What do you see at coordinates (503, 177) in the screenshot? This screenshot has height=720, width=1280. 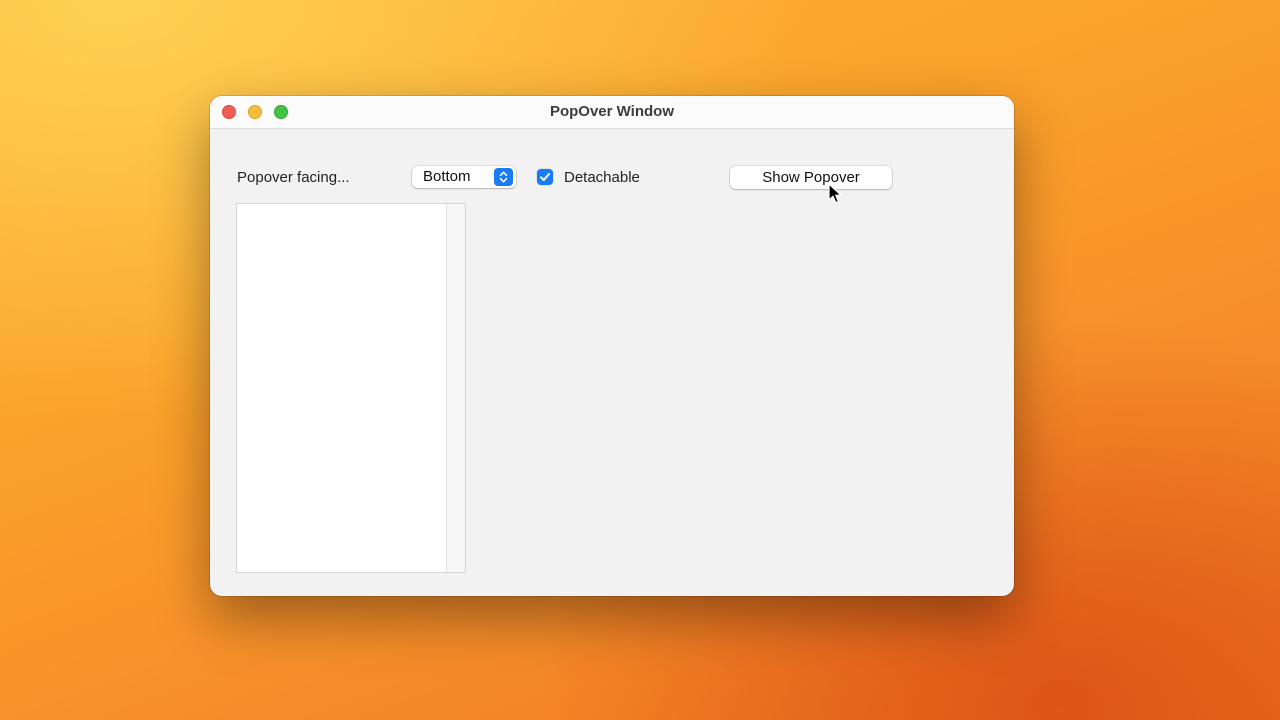 I see `chevron-up-down-icon` at bounding box center [503, 177].